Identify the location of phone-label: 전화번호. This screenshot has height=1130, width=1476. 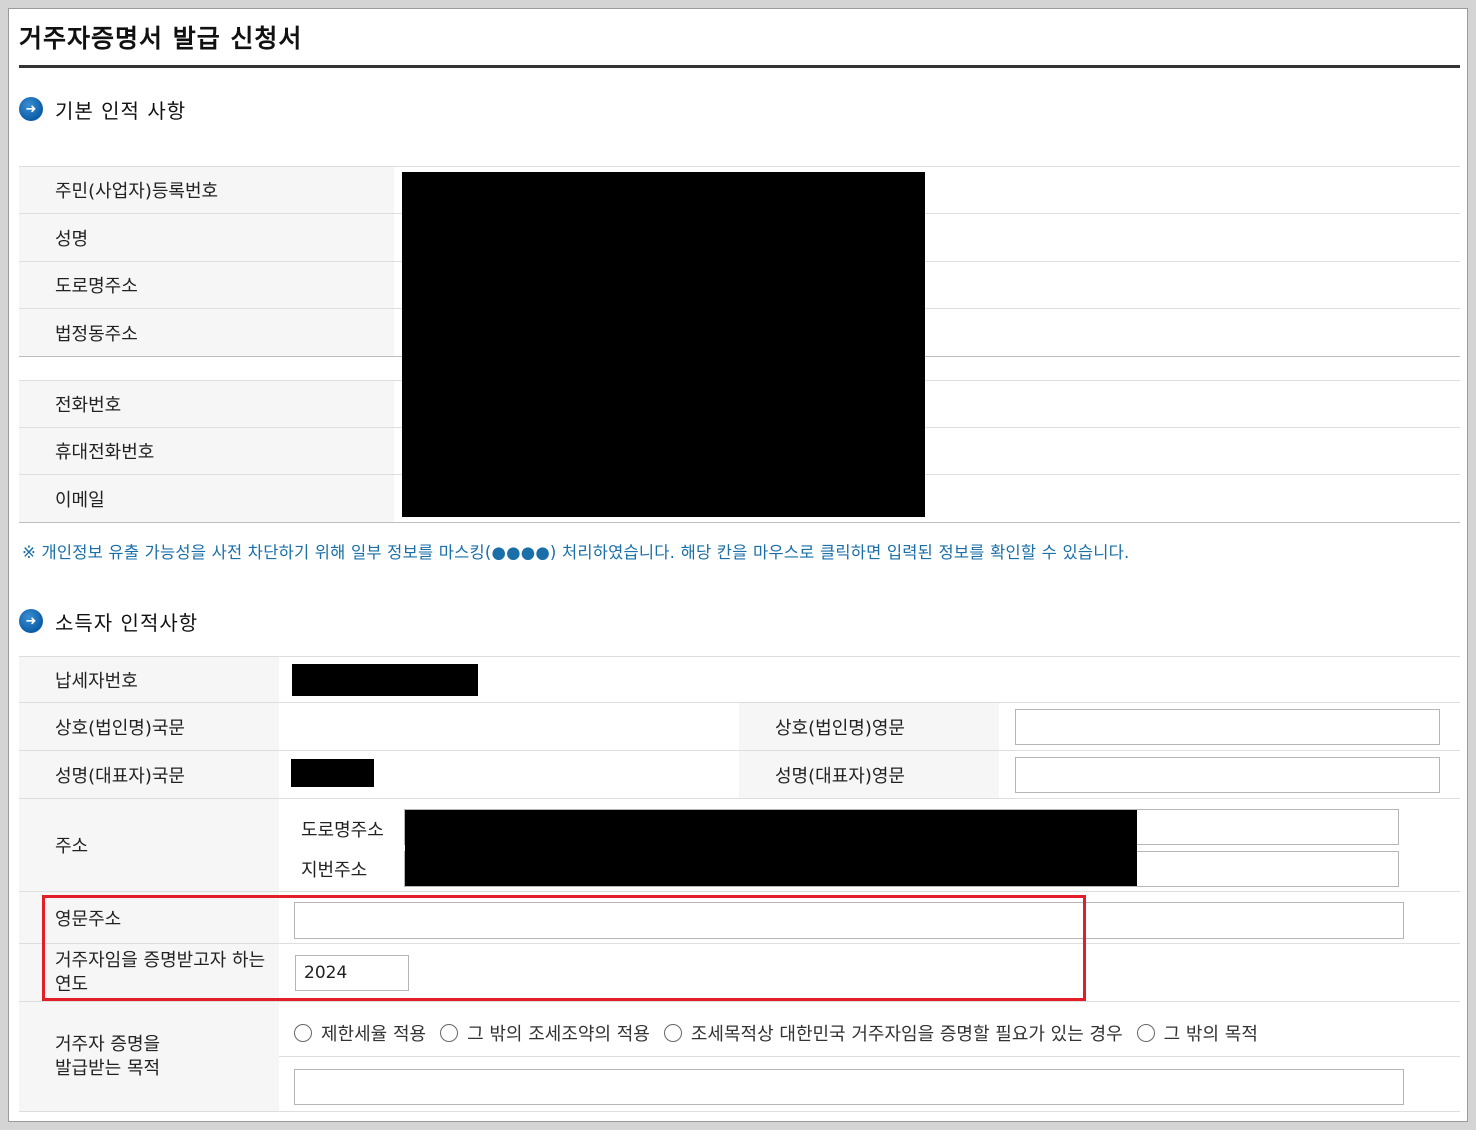
(206, 404).